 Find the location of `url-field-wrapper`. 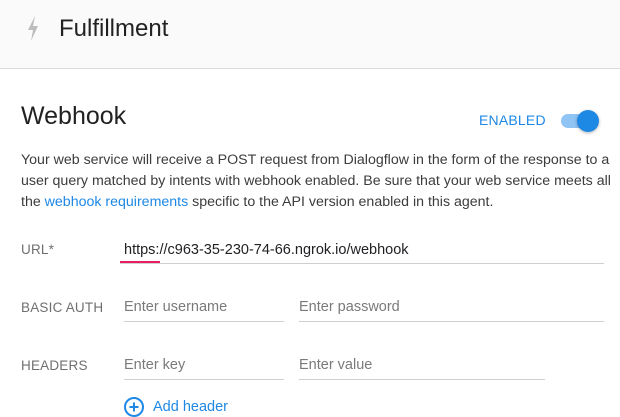

url-field-wrapper is located at coordinates (362, 250).